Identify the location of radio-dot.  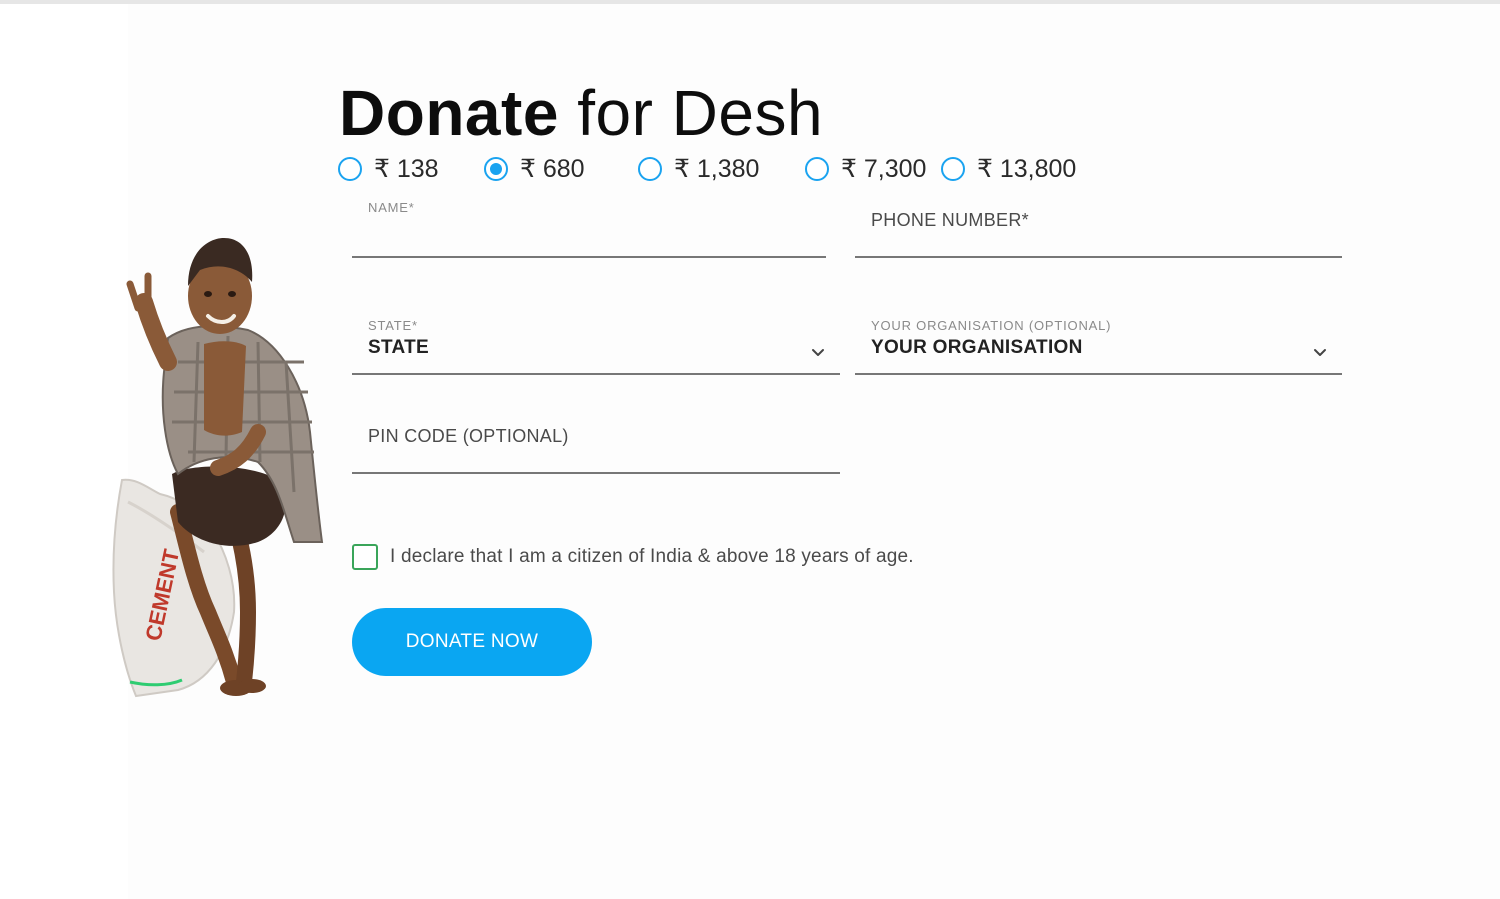
(496, 169).